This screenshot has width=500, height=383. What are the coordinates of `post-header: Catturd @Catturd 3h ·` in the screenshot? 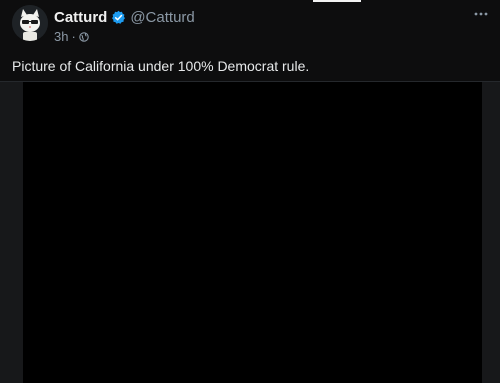 It's located at (250, 24).